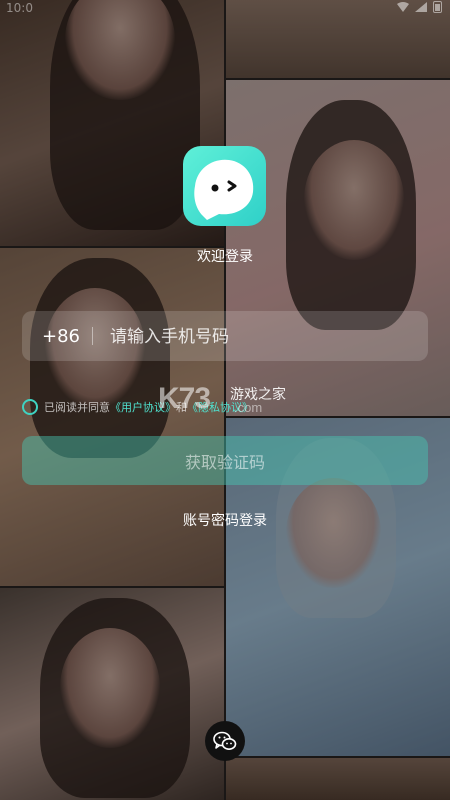  What do you see at coordinates (403, 7) in the screenshot?
I see `wifi-icon` at bounding box center [403, 7].